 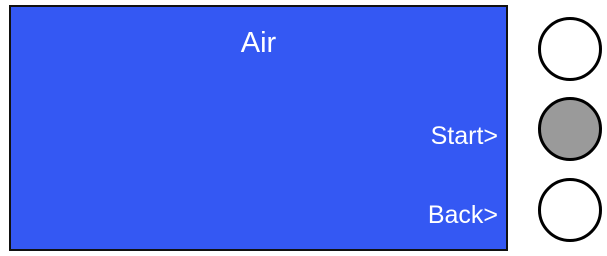 What do you see at coordinates (464, 136) in the screenshot?
I see `start-softkey-label: Start>` at bounding box center [464, 136].